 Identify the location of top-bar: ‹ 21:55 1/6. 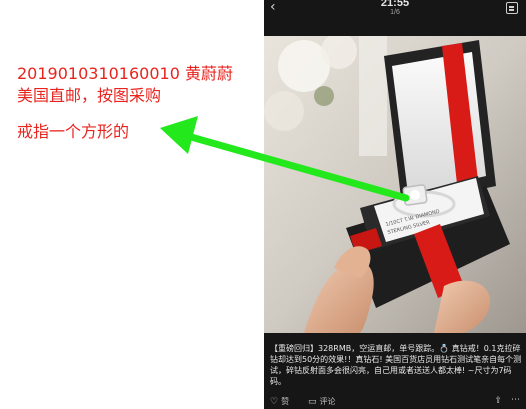
(395, 10).